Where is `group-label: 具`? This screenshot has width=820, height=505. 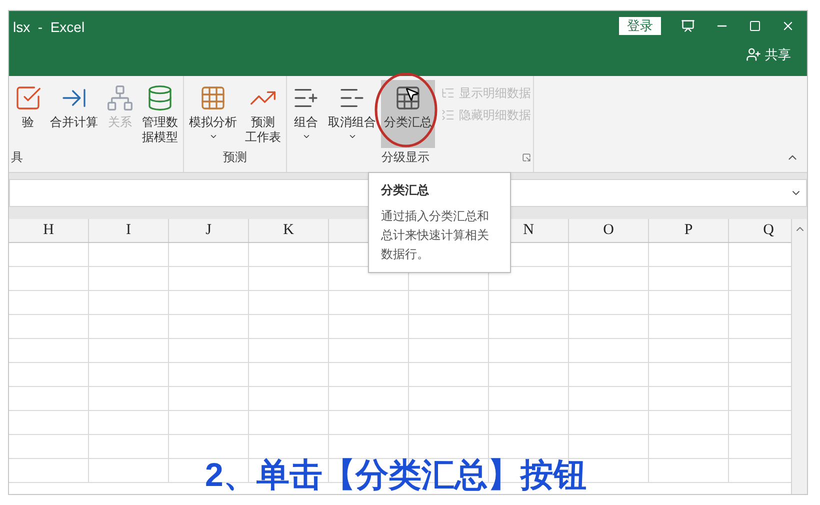
group-label: 具 is located at coordinates (17, 157).